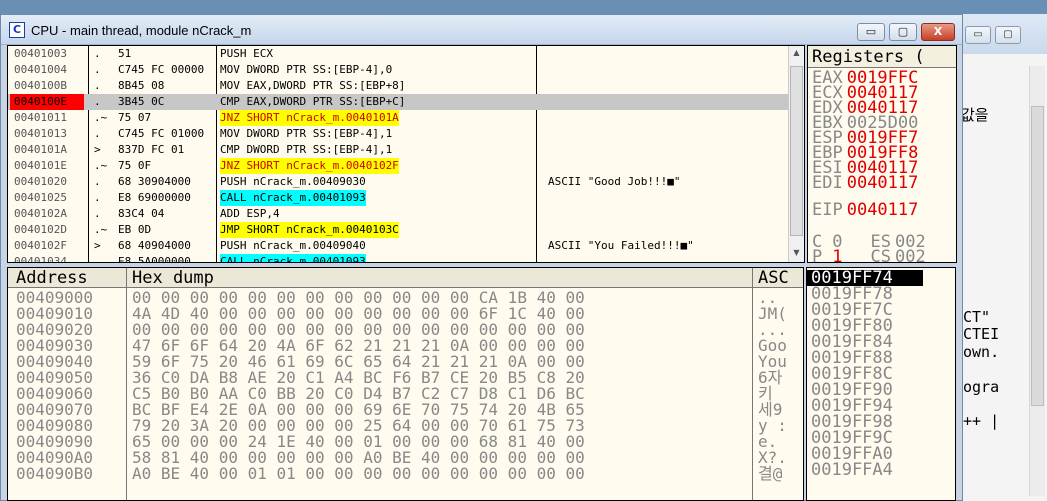 This screenshot has width=1047, height=501. What do you see at coordinates (772, 361) in the screenshot?
I see `dump-ascii: You` at bounding box center [772, 361].